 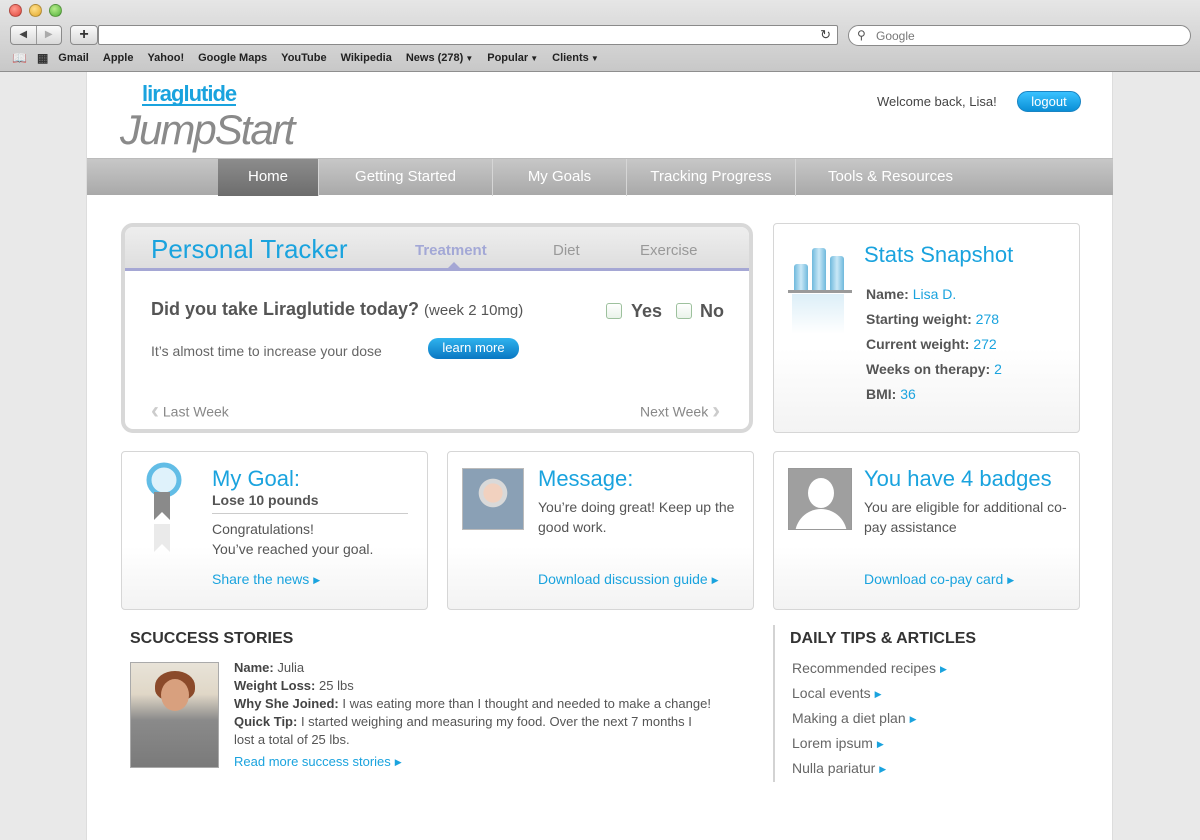 I want to click on bookmark-google-maps: Google Maps, so click(x=232, y=58).